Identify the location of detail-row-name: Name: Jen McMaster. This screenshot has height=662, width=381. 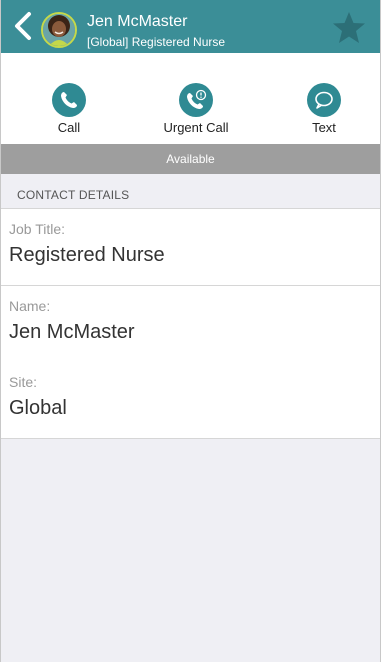
(190, 324).